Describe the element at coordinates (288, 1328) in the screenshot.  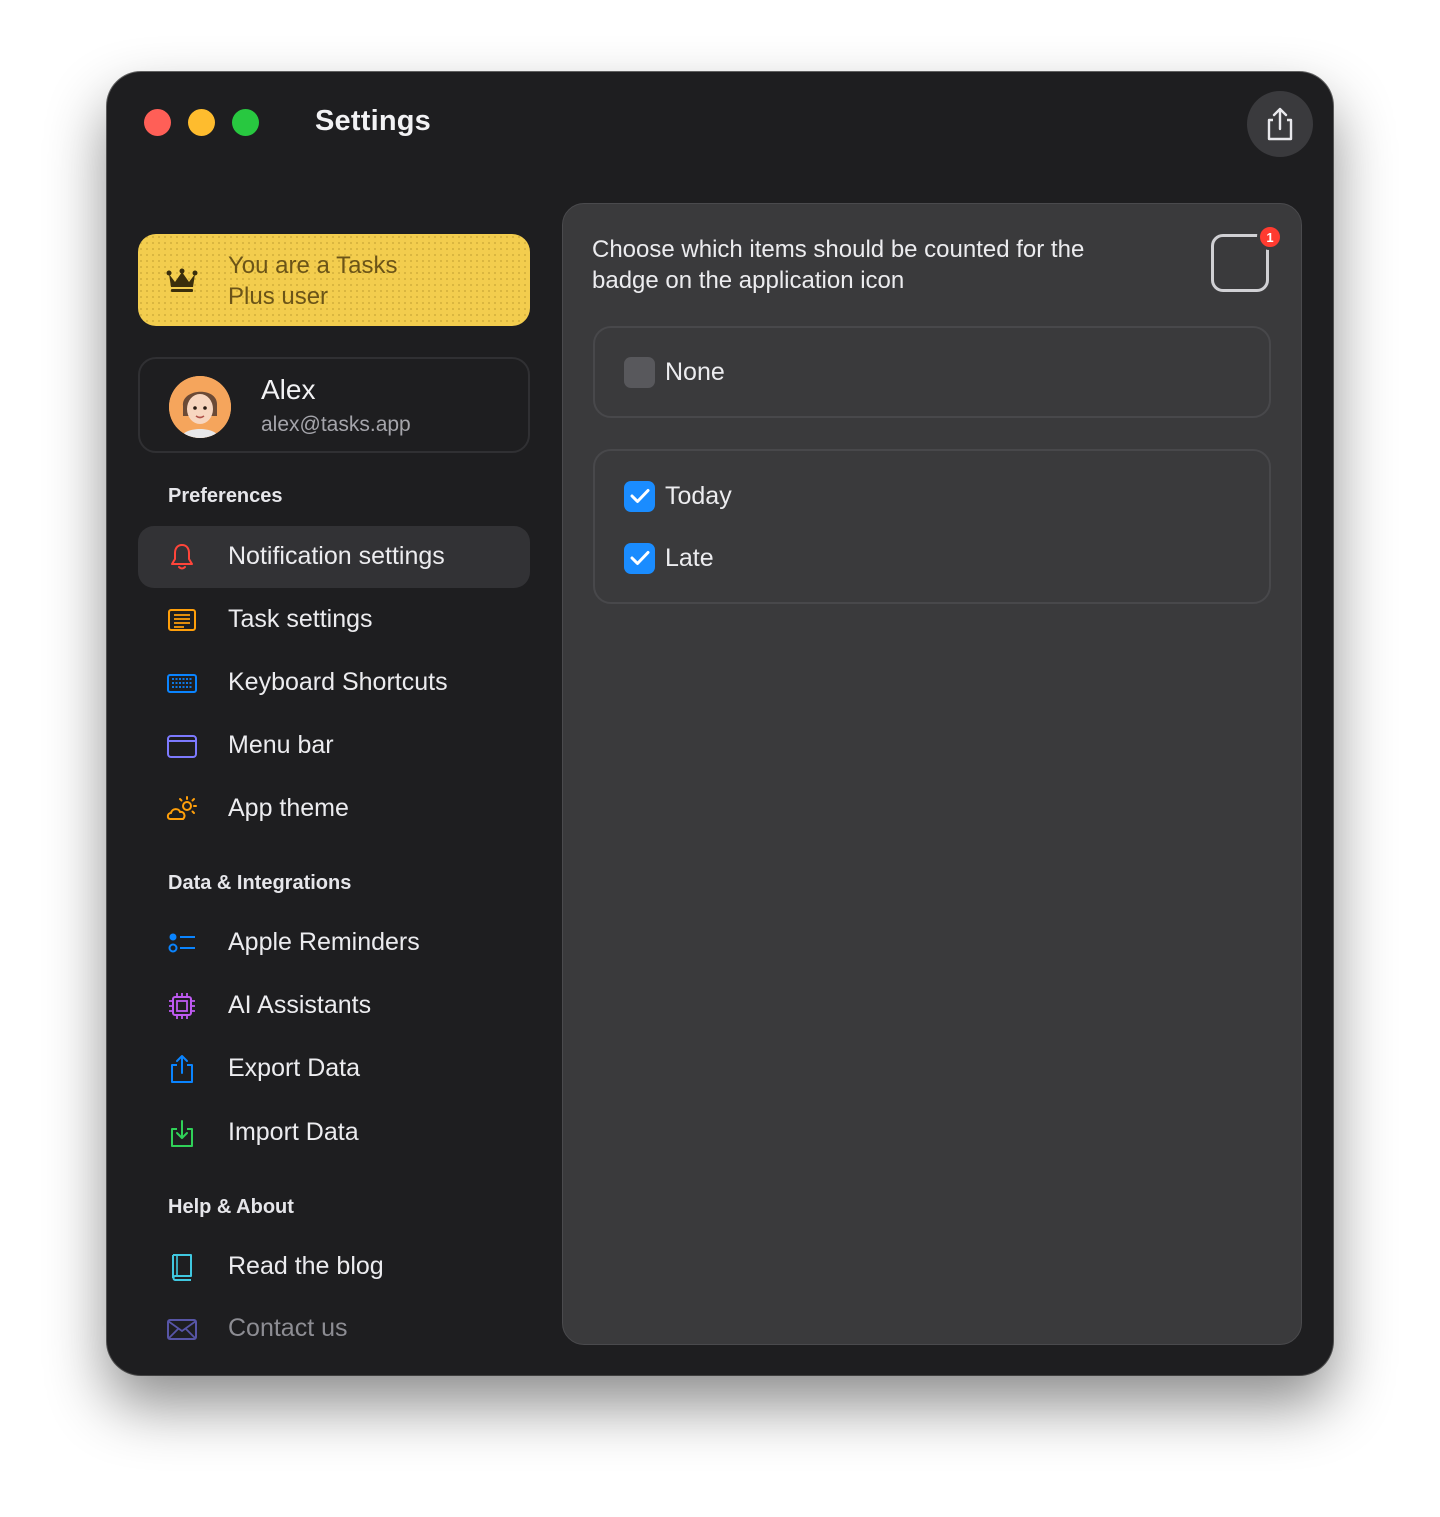
I see `sidebar-item-label: Contact us` at that location.